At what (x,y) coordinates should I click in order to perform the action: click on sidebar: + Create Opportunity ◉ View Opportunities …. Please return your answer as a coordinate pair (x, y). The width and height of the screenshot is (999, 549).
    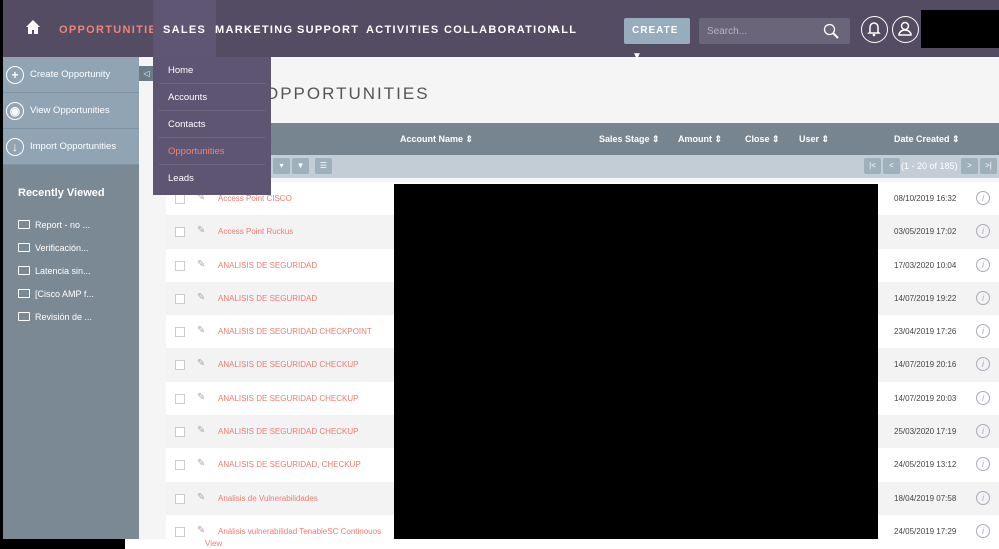
    Looking at the image, I should click on (71, 298).